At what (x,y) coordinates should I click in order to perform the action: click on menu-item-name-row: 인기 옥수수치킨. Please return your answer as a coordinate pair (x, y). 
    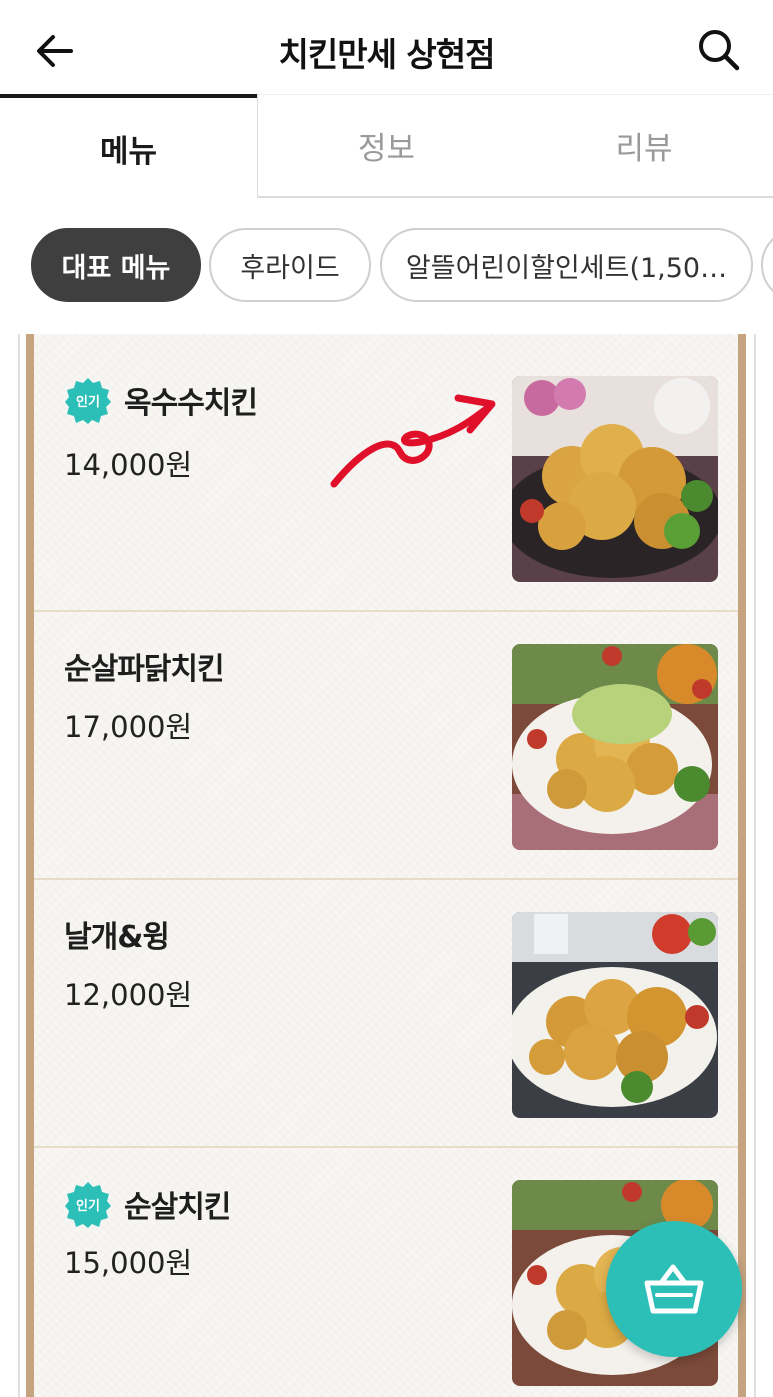
    Looking at the image, I should click on (161, 400).